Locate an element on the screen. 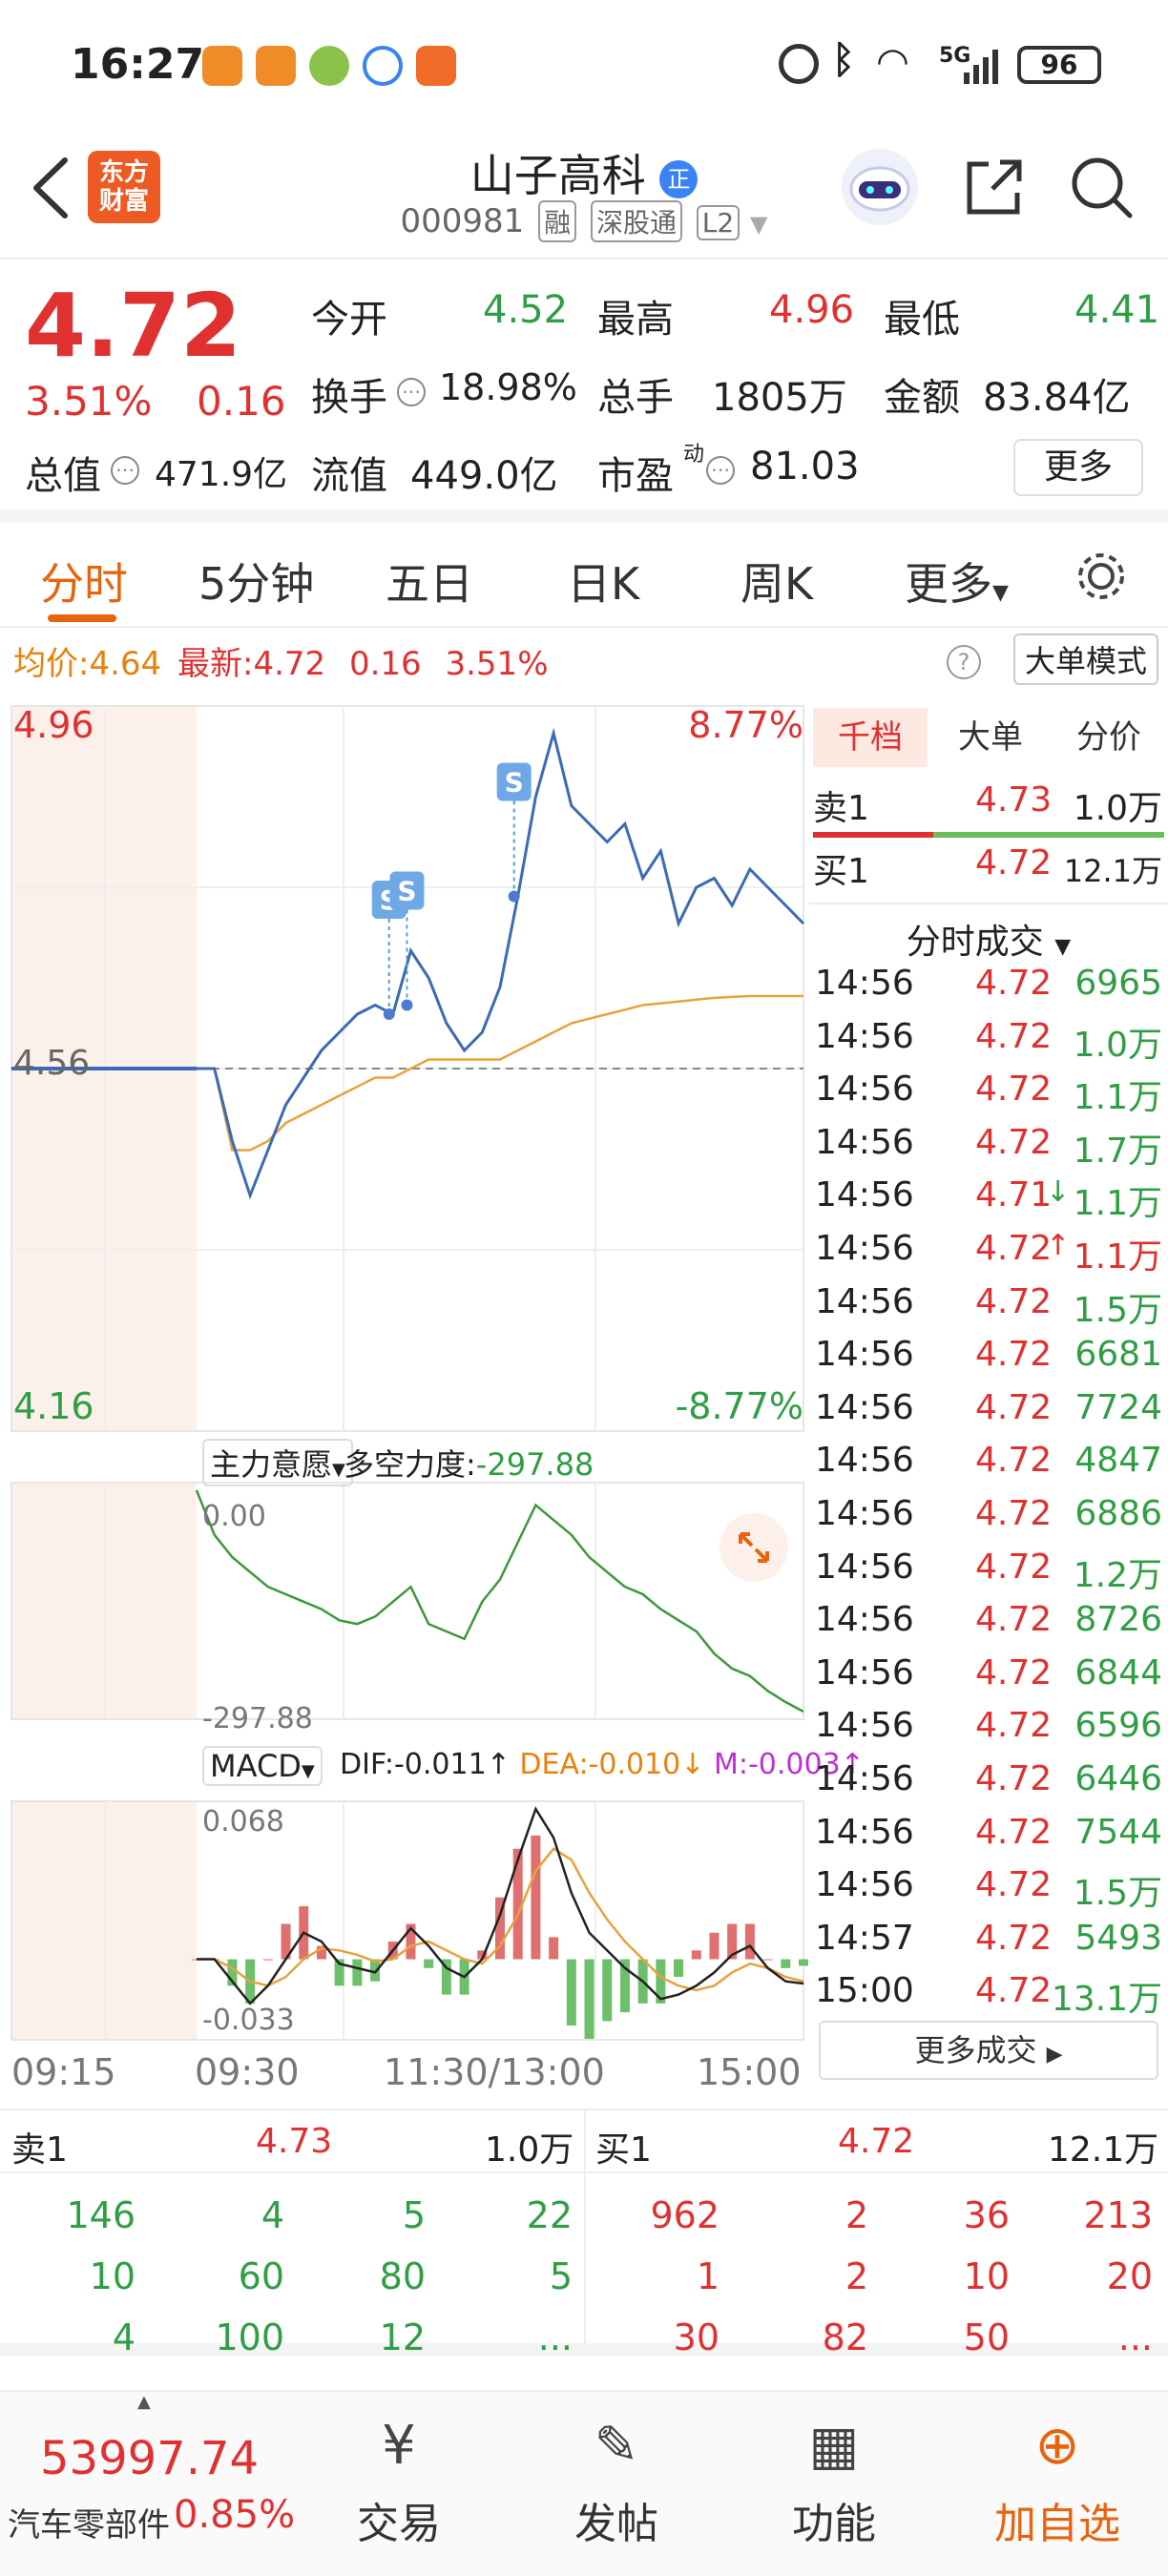 The width and height of the screenshot is (1168, 2576). trade-volume: 8726 is located at coordinates (1118, 1620).